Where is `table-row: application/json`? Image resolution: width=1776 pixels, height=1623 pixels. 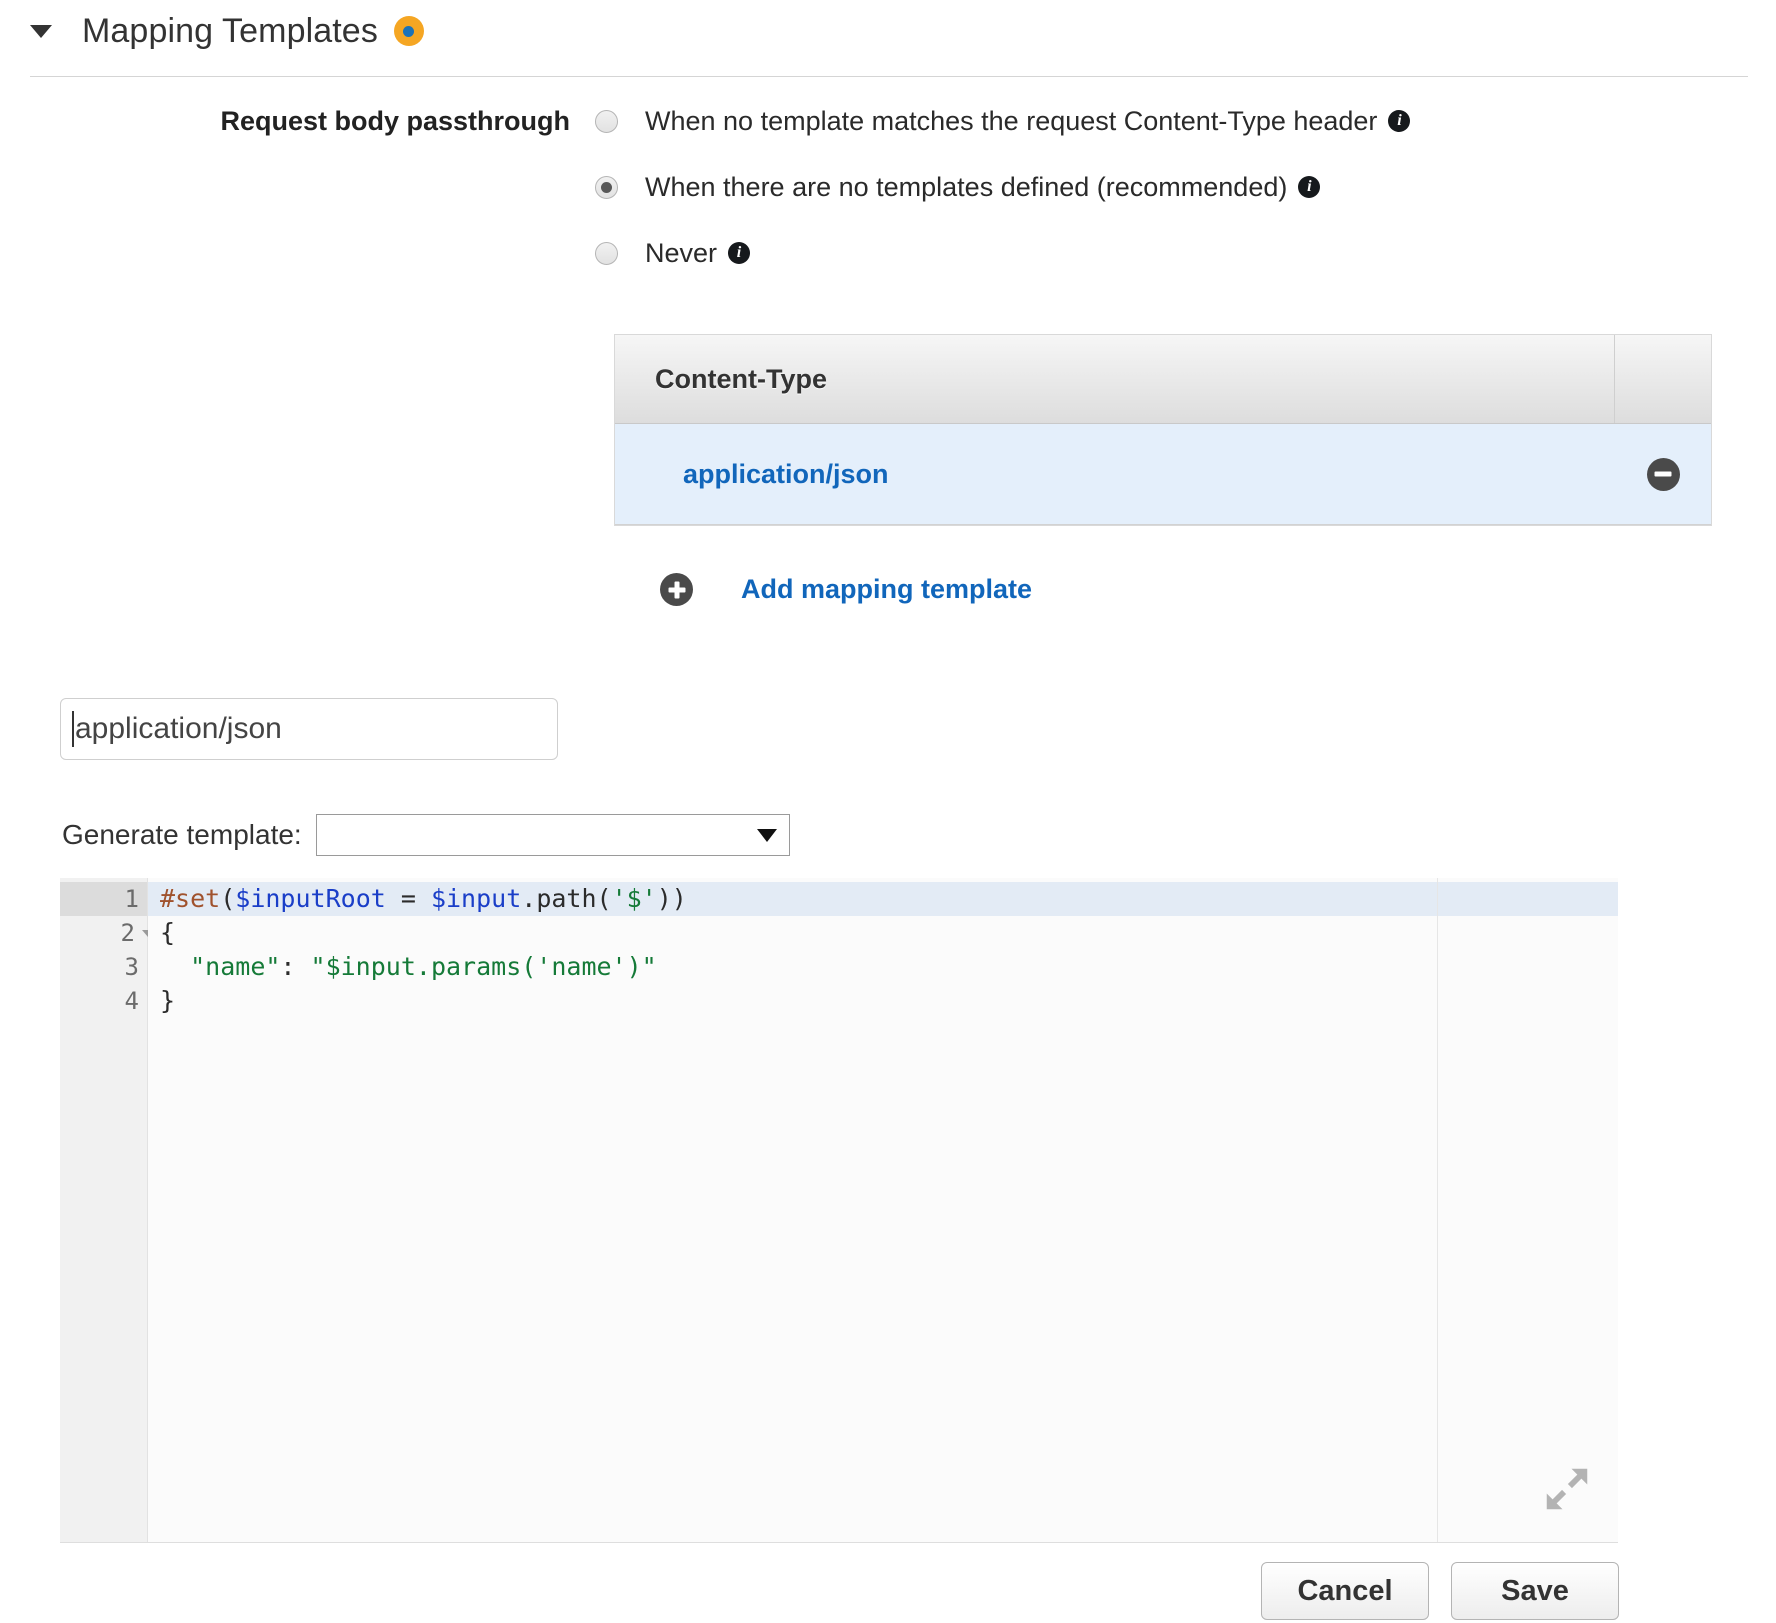
table-row: application/json is located at coordinates (1163, 474).